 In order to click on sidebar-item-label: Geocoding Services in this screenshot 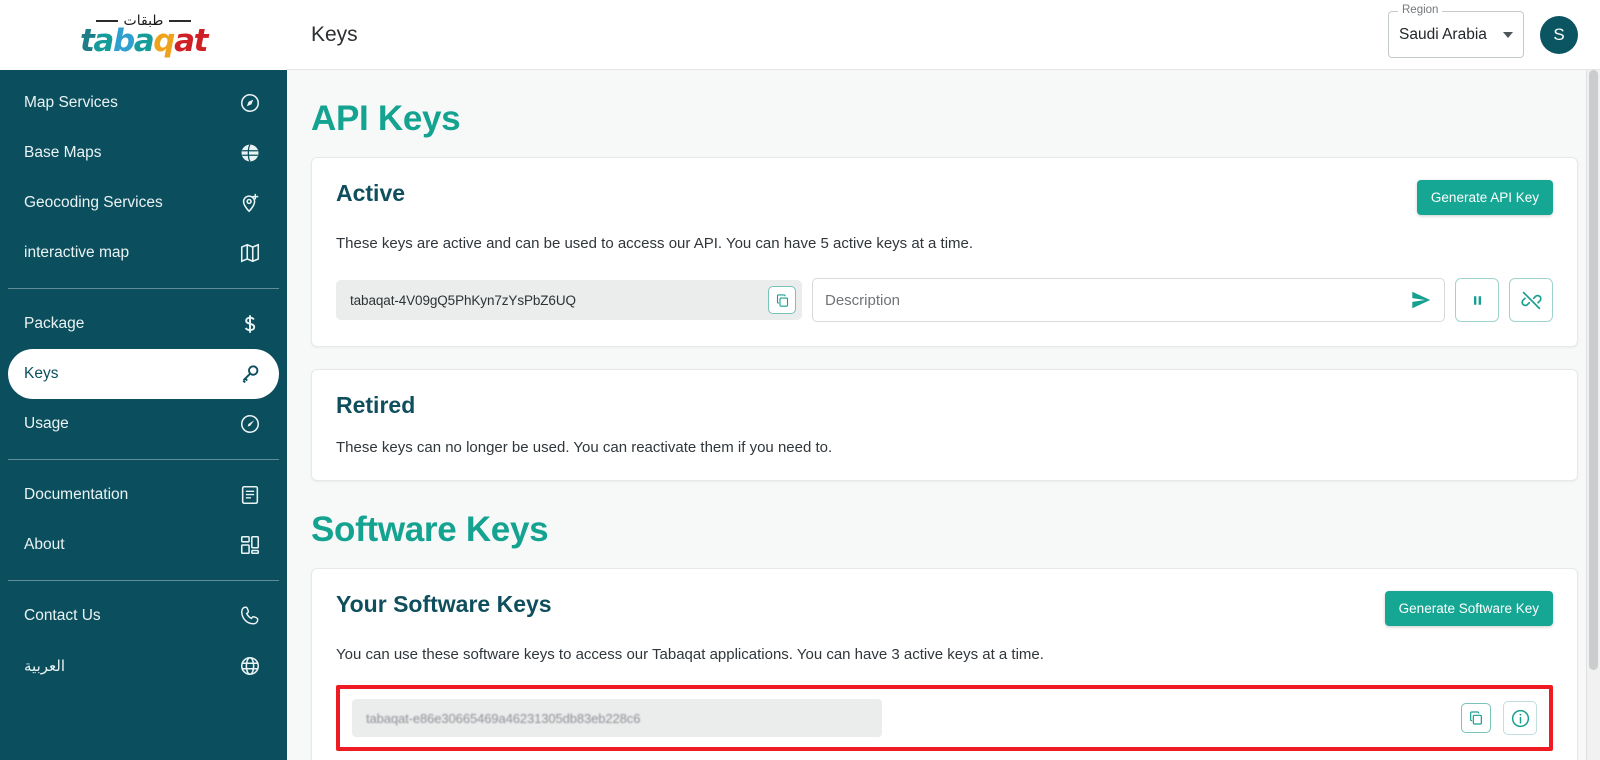, I will do `click(93, 202)`.